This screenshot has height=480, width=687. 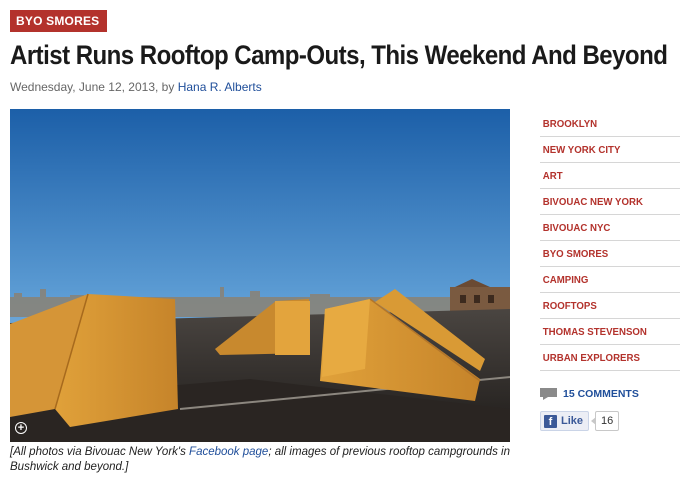 What do you see at coordinates (591, 202) in the screenshot?
I see `tag-link-bivouac-new-york: BIVOUAC NEW YORK` at bounding box center [591, 202].